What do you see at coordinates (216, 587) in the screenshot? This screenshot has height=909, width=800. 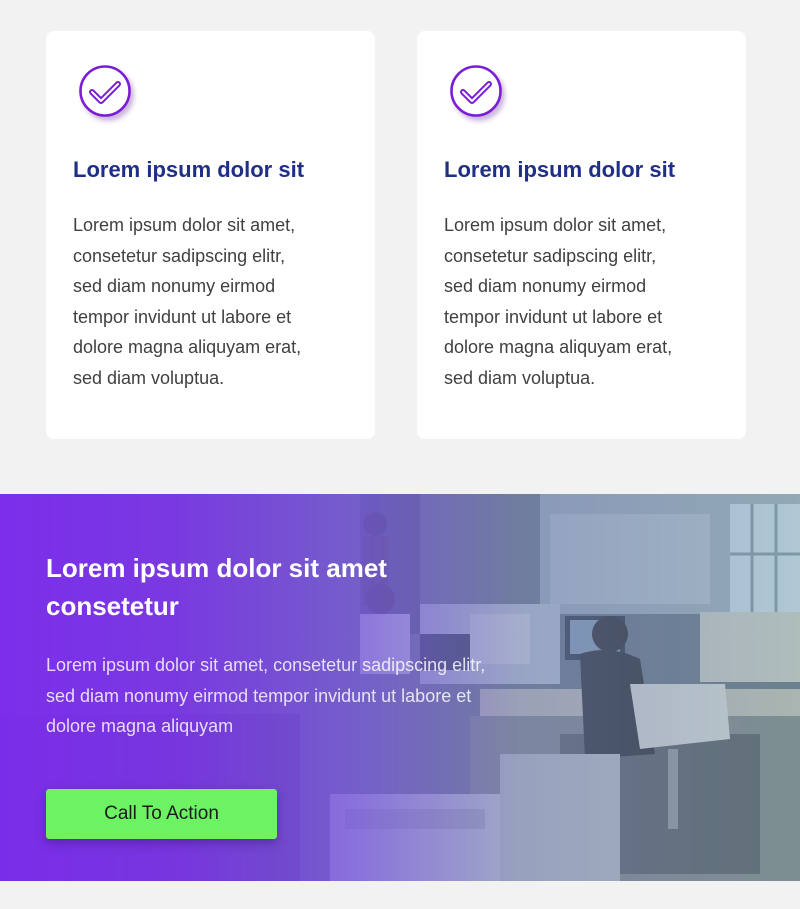 I see `hero-title: Lorem ipsum dolor sit amet consetetur` at bounding box center [216, 587].